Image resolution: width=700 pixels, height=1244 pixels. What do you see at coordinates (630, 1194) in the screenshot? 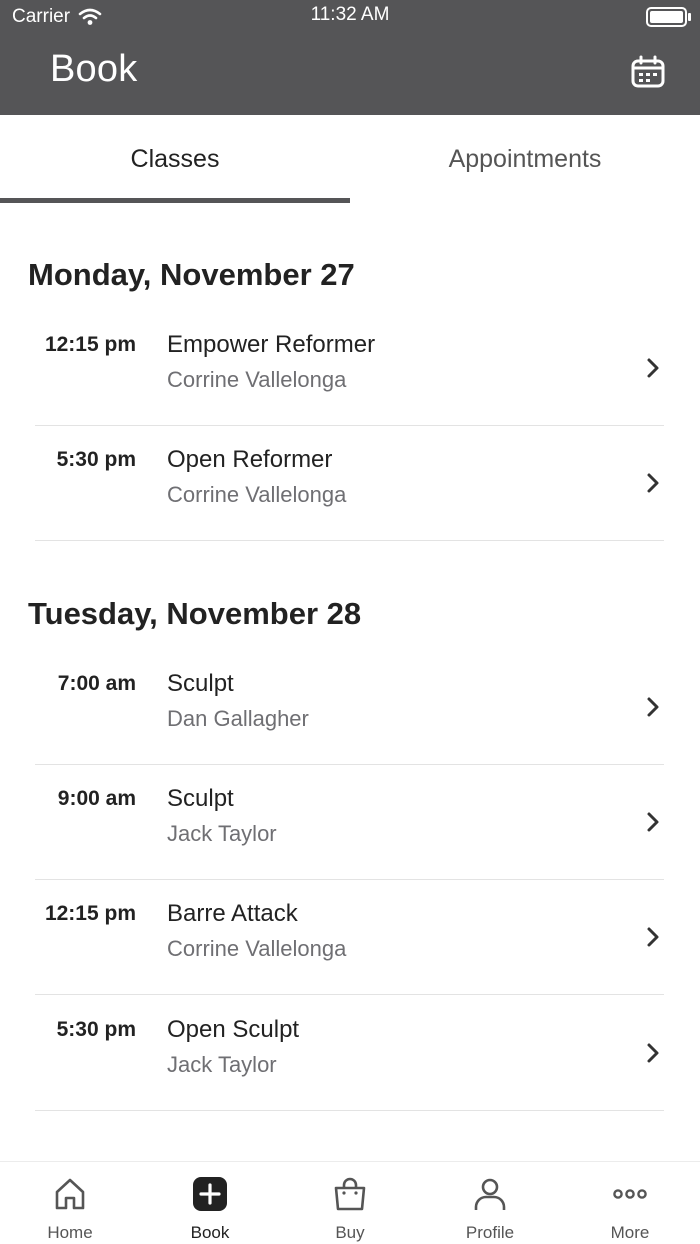
I see `more-dots-icon` at bounding box center [630, 1194].